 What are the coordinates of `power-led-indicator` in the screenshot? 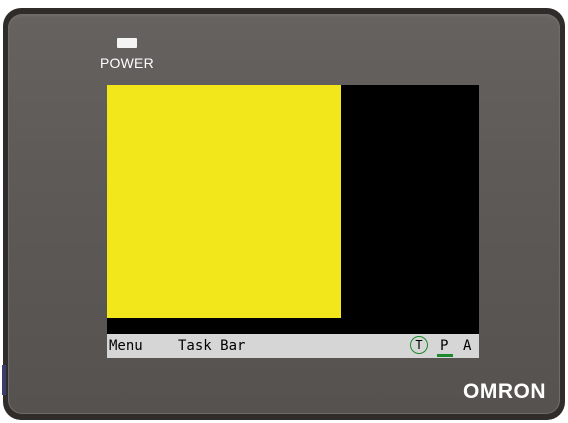 It's located at (127, 43).